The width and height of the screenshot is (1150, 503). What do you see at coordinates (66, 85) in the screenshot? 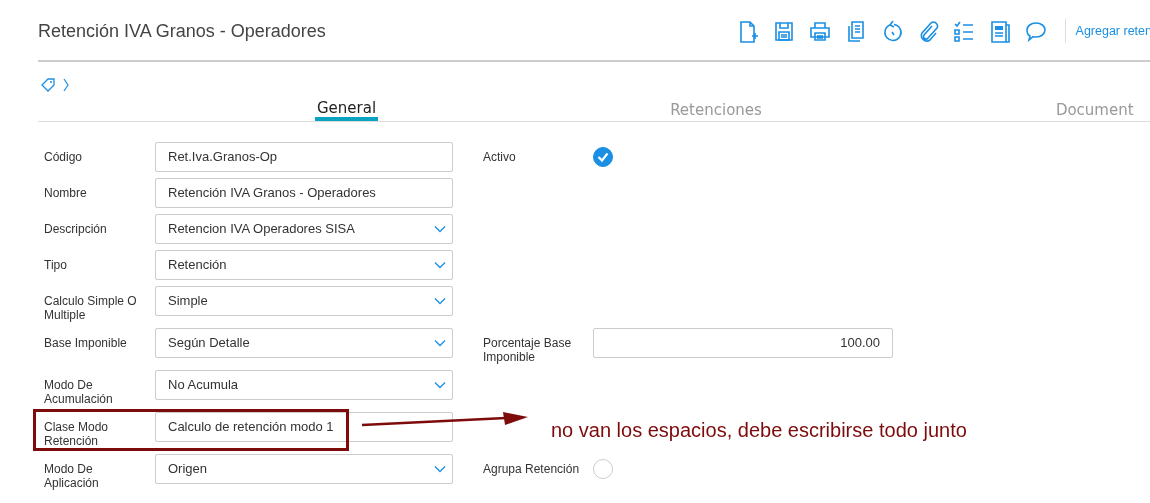
I see `chevron-right-icon` at bounding box center [66, 85].